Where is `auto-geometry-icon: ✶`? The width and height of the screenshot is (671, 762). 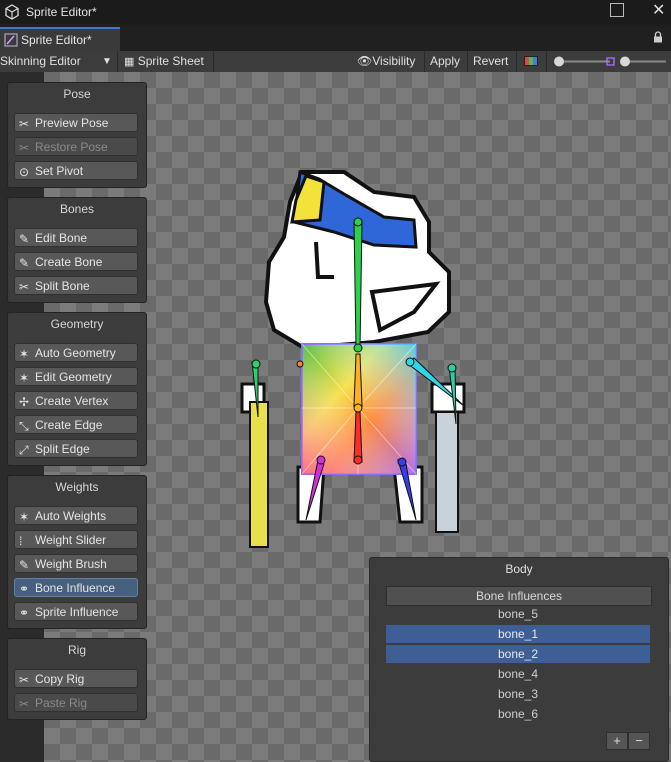 auto-geometry-icon: ✶ is located at coordinates (24, 354).